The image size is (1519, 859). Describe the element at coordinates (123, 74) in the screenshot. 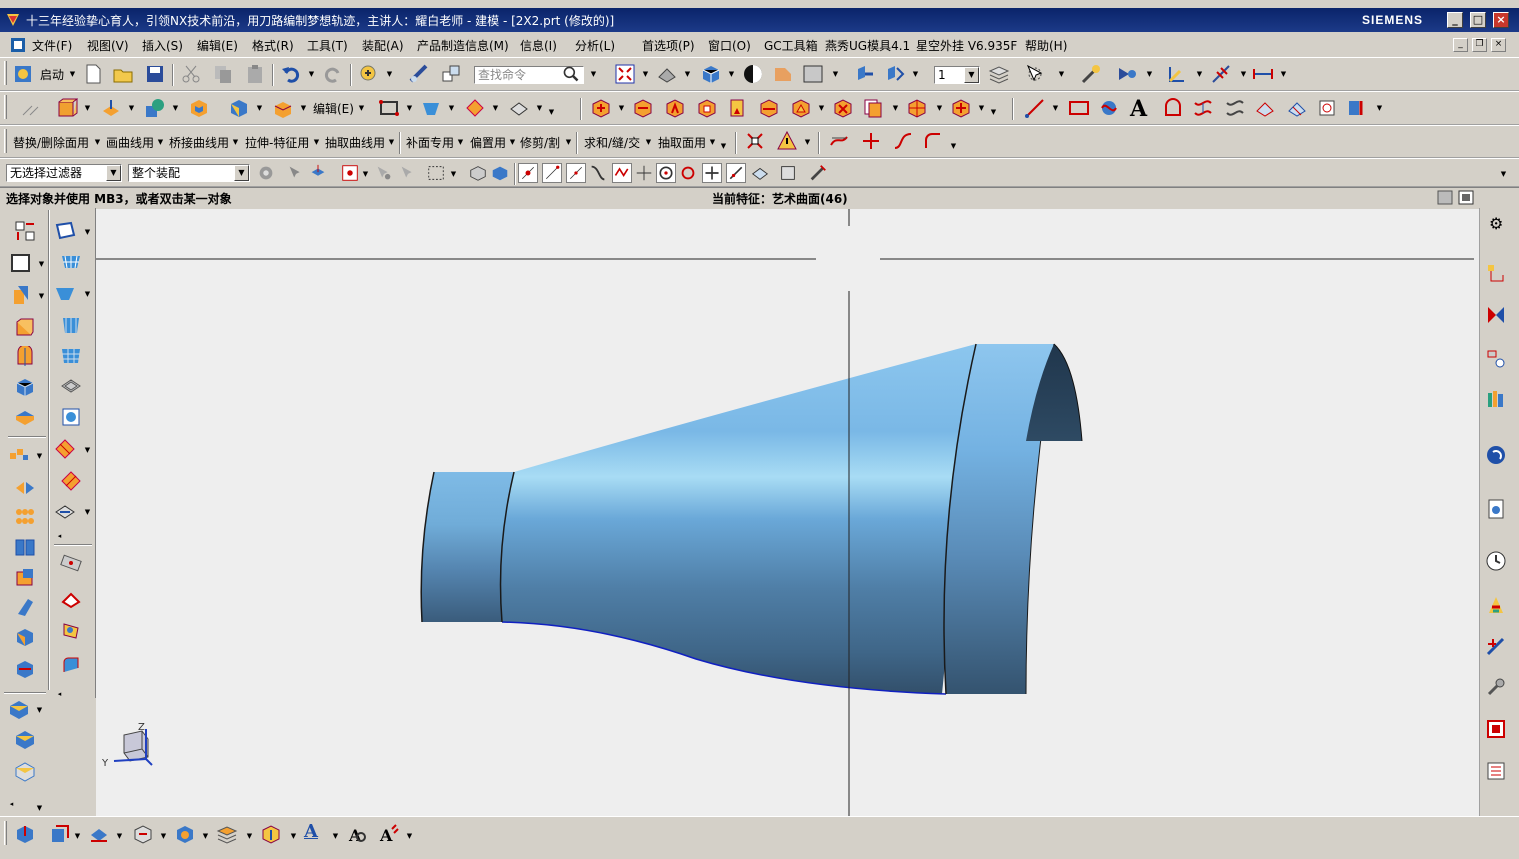

I see `open-folder-icon` at that location.